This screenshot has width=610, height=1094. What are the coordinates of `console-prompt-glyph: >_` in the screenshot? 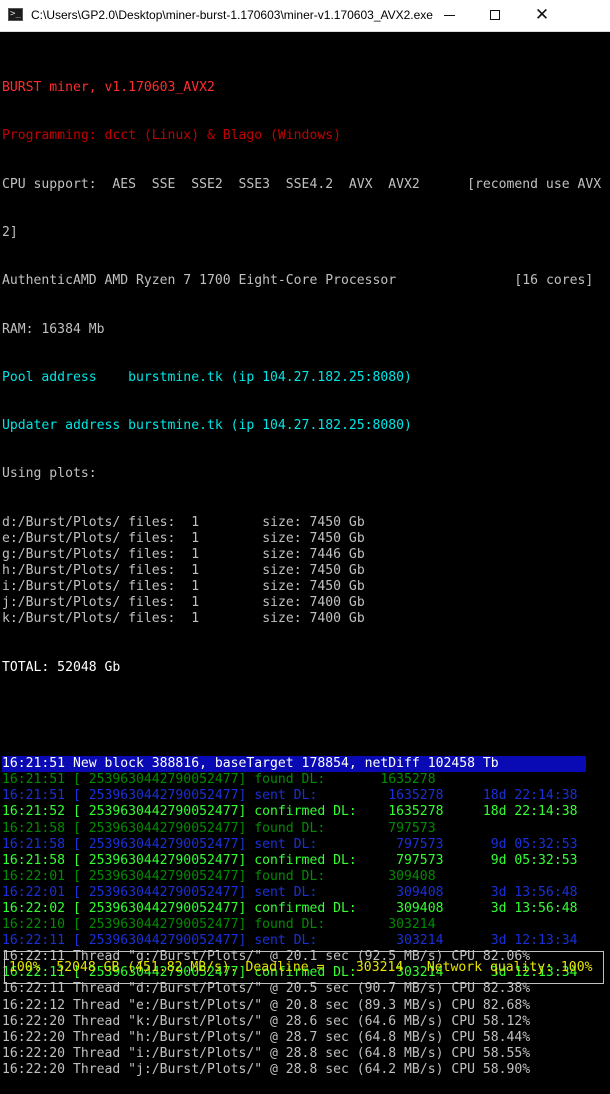 It's located at (15, 14).